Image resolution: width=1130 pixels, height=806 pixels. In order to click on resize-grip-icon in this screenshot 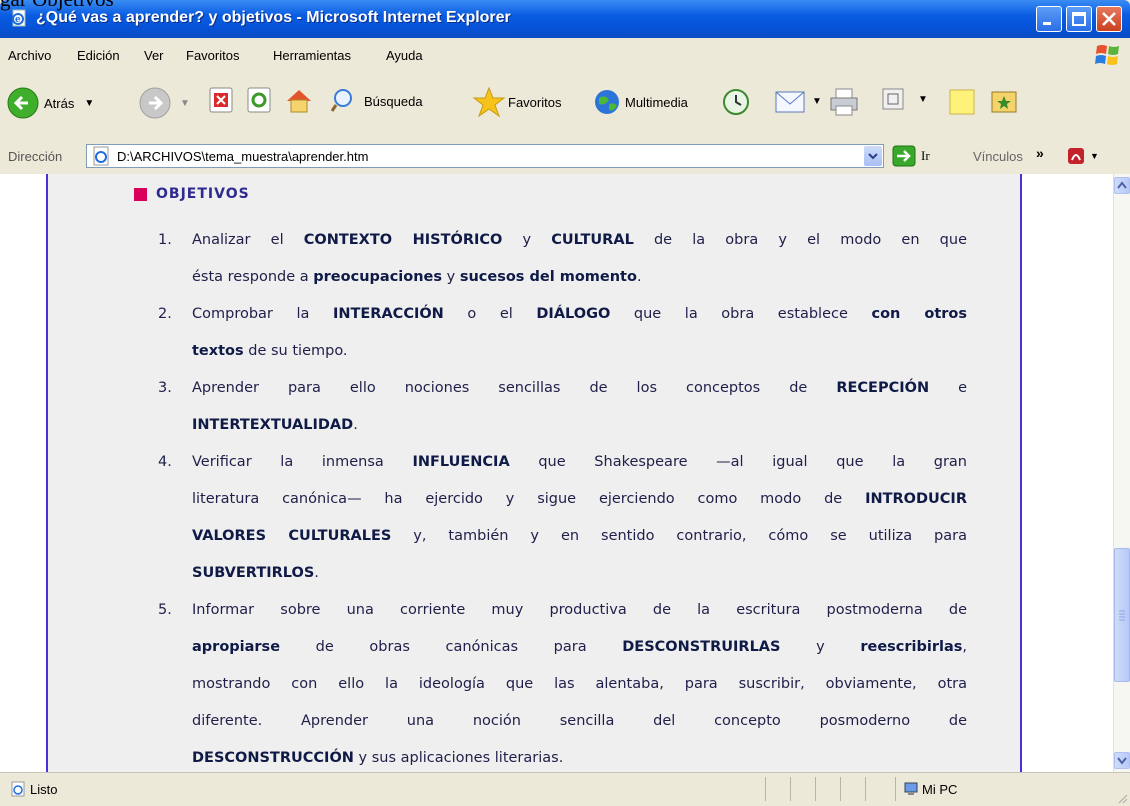, I will do `click(1122, 798)`.